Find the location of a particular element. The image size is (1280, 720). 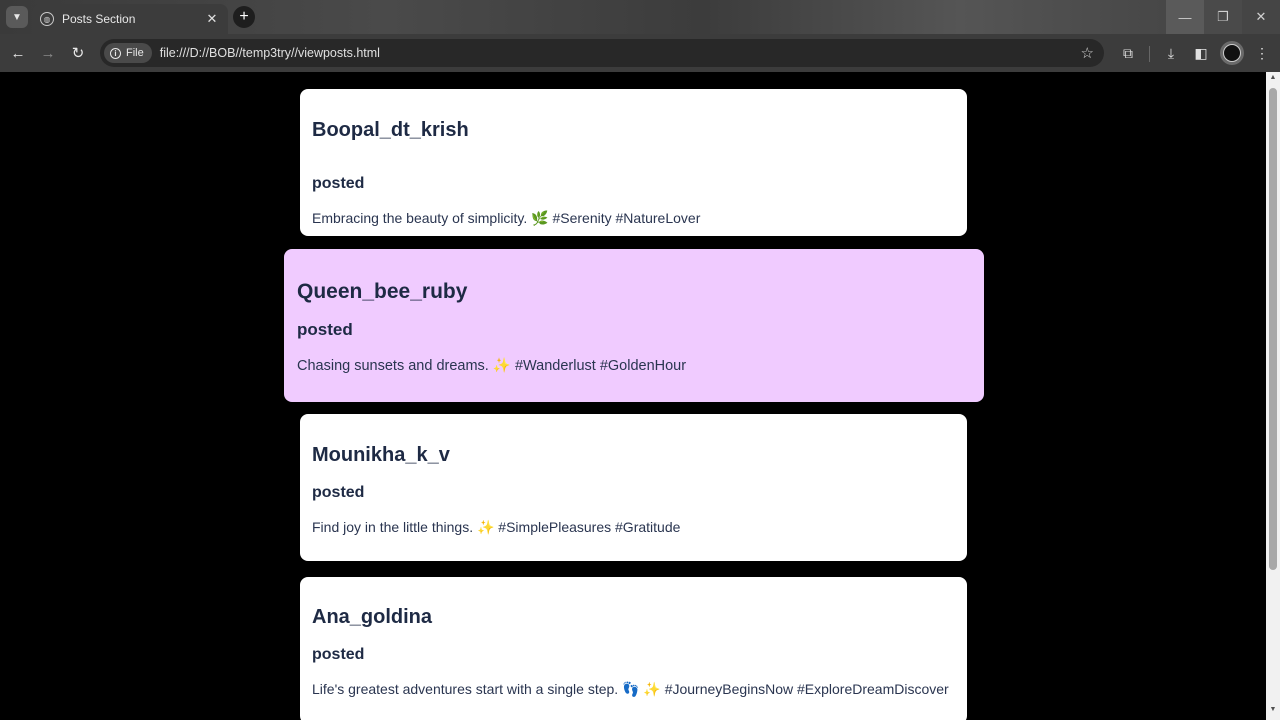

globe-icon: ◍ is located at coordinates (47, 19).